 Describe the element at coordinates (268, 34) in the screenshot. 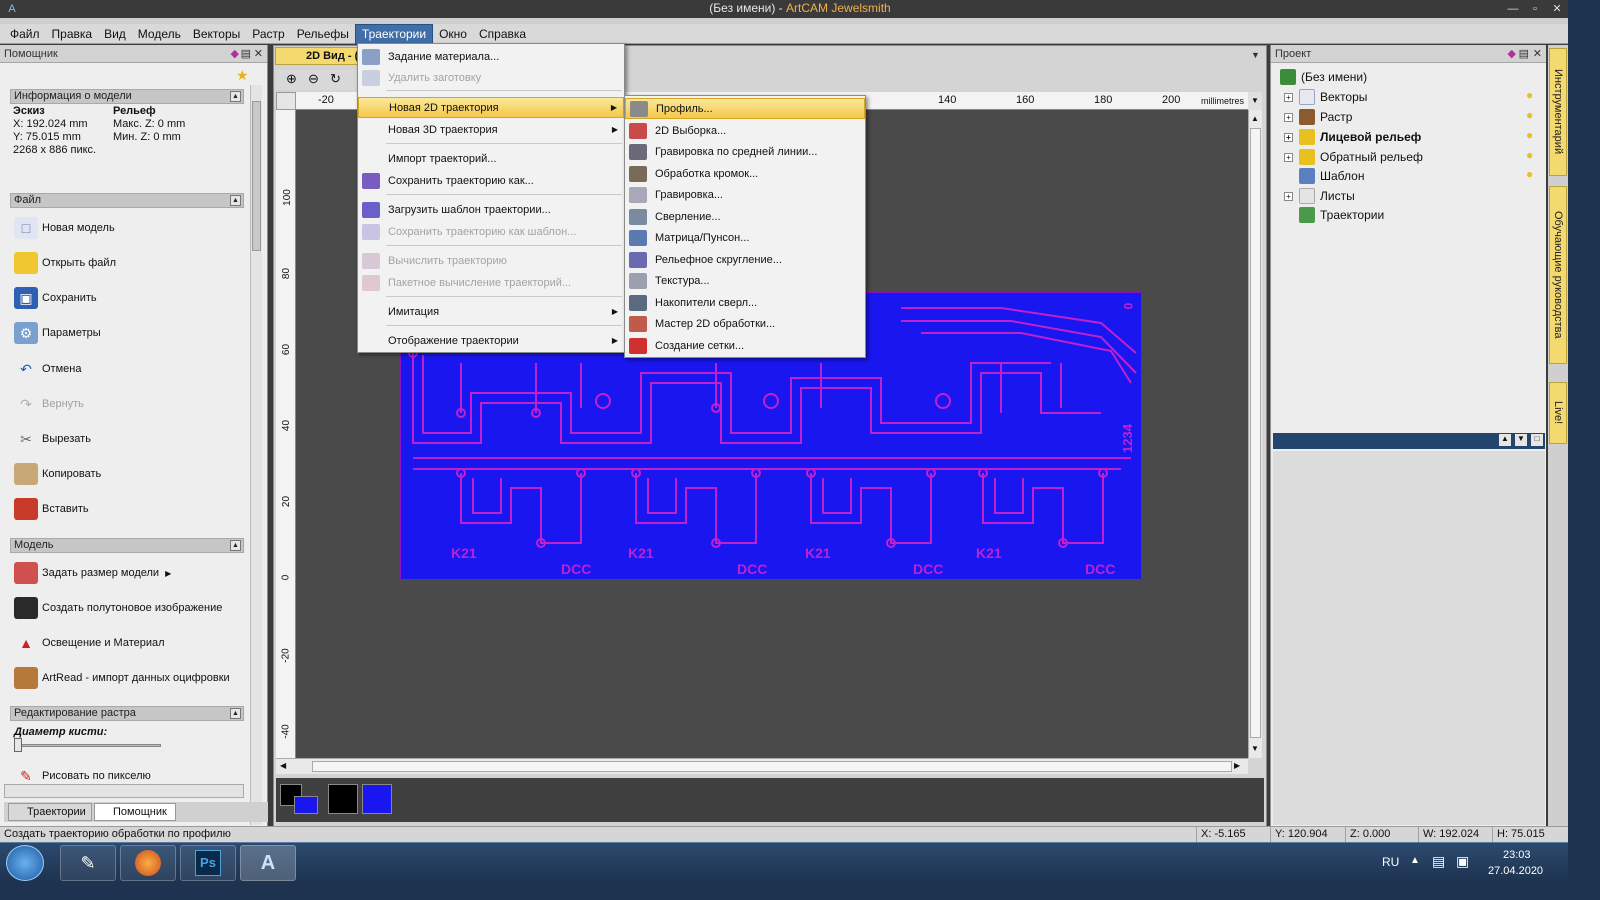

I see `menu-raster: Растр` at that location.